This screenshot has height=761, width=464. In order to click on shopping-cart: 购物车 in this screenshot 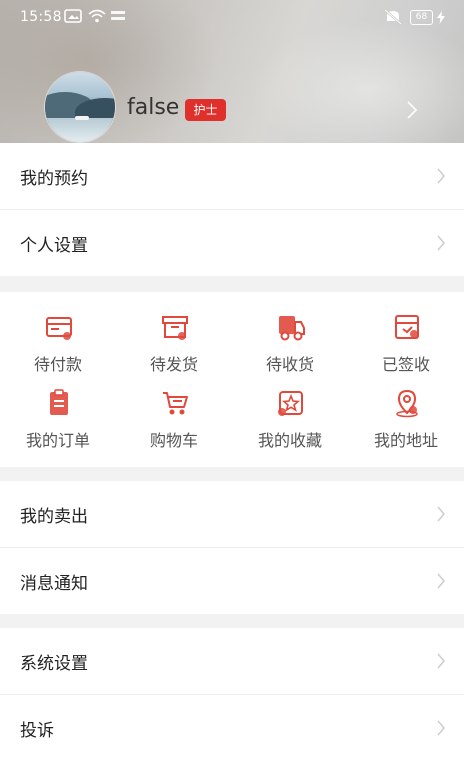, I will do `click(174, 423)`.